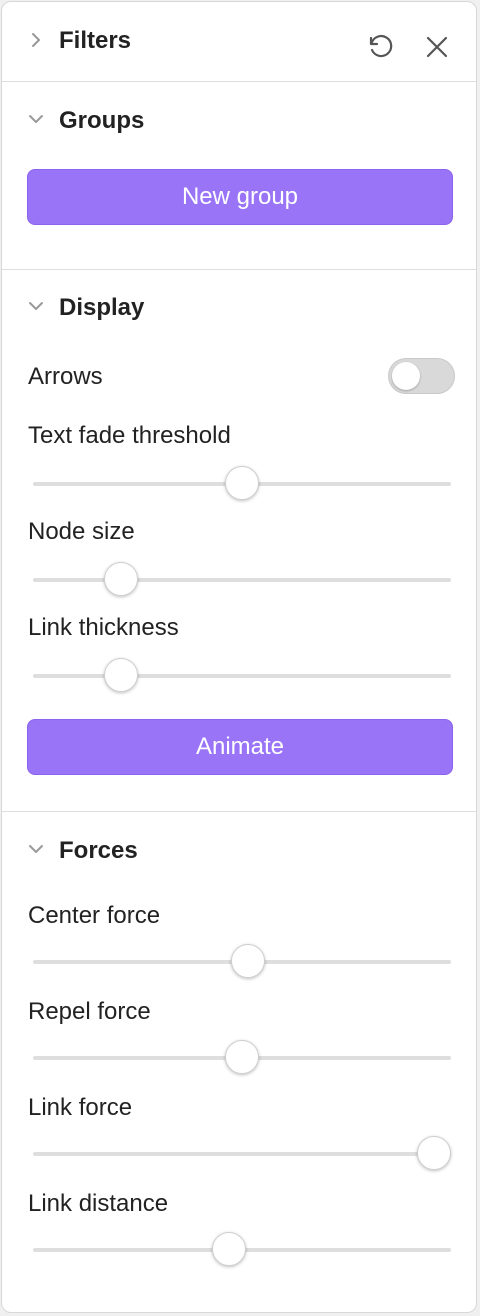 Image resolution: width=480 pixels, height=1316 pixels. I want to click on link-distance-slider, so click(242, 1249).